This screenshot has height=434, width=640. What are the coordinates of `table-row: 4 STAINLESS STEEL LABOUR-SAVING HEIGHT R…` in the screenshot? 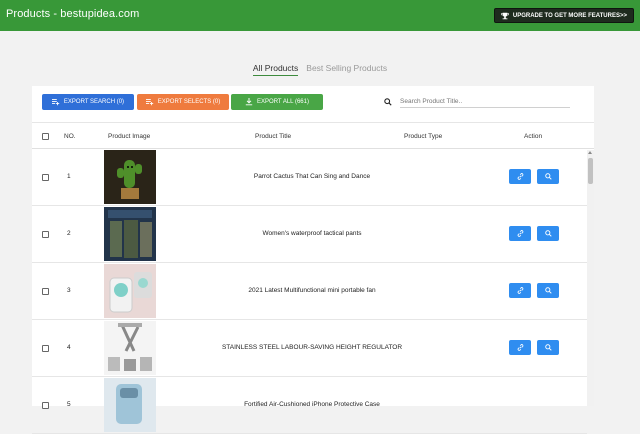 It's located at (309, 348).